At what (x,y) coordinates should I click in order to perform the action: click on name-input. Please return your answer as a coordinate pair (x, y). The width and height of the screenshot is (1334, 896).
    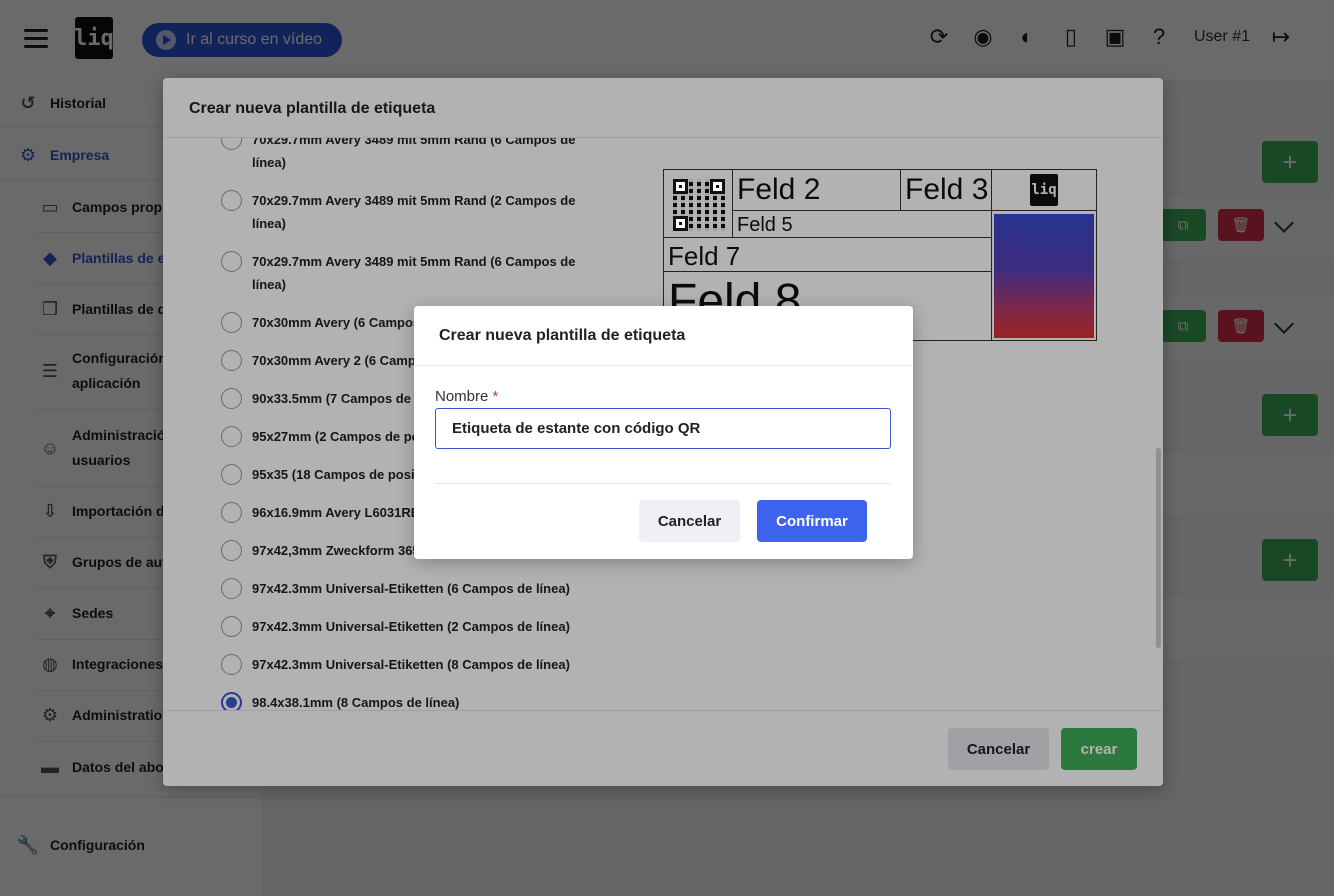
    Looking at the image, I should click on (663, 428).